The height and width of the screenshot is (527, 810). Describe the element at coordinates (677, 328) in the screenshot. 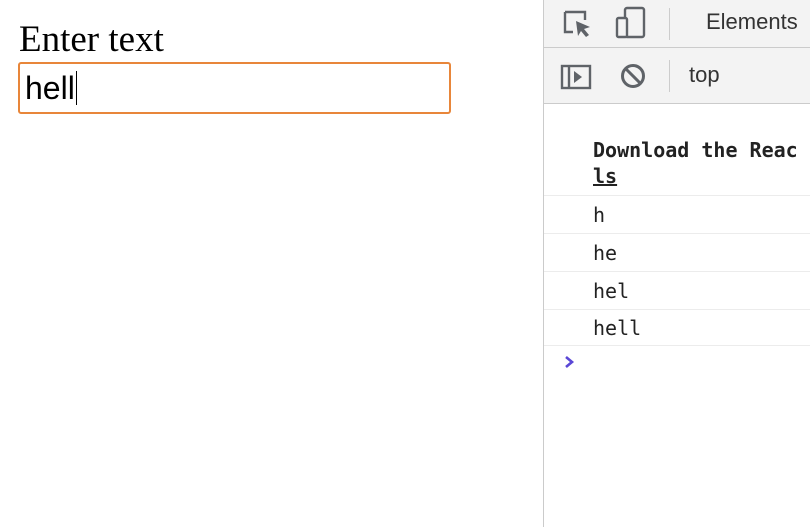

I see `console-log-row: hell` at that location.